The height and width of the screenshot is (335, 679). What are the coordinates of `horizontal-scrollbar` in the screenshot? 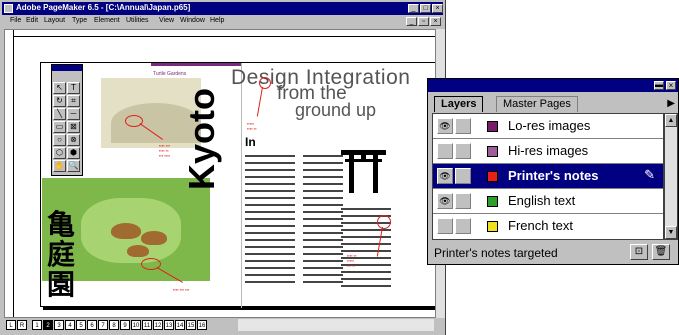 It's located at (336, 325).